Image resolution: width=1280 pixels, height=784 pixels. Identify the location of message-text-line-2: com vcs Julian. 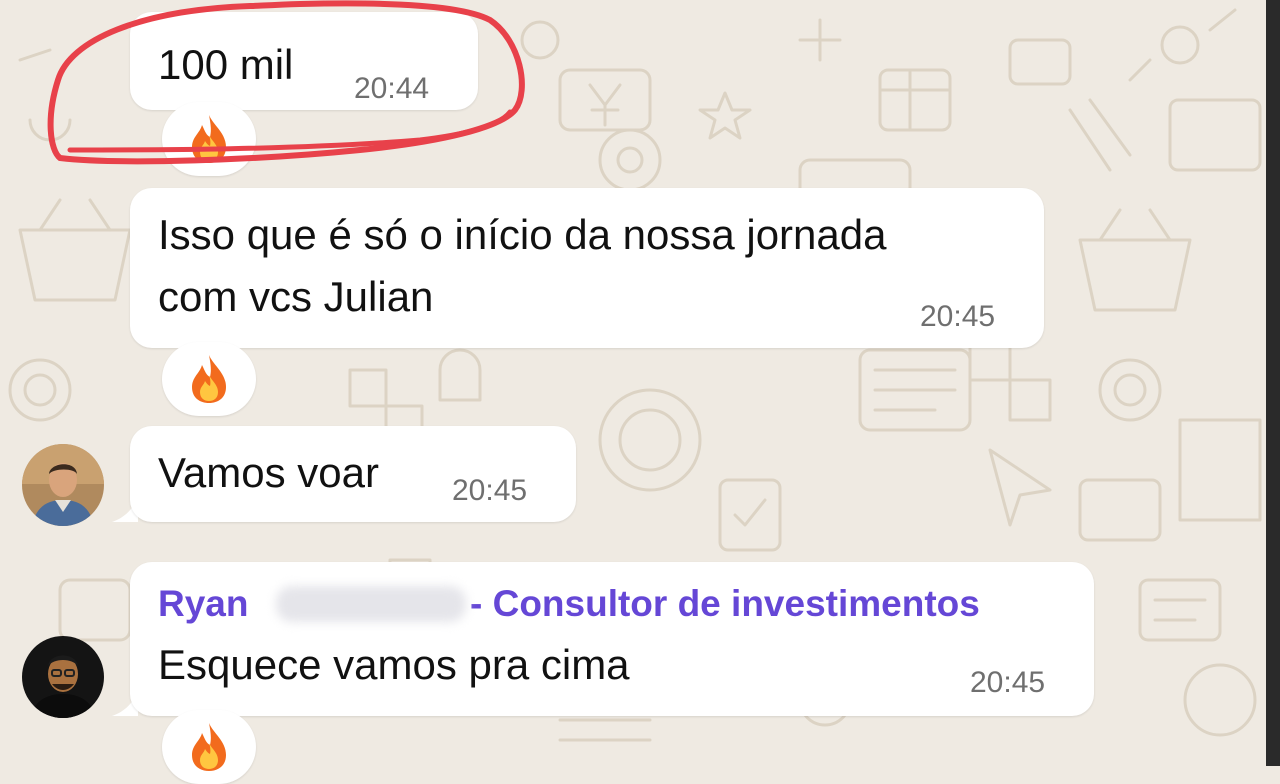
(296, 296).